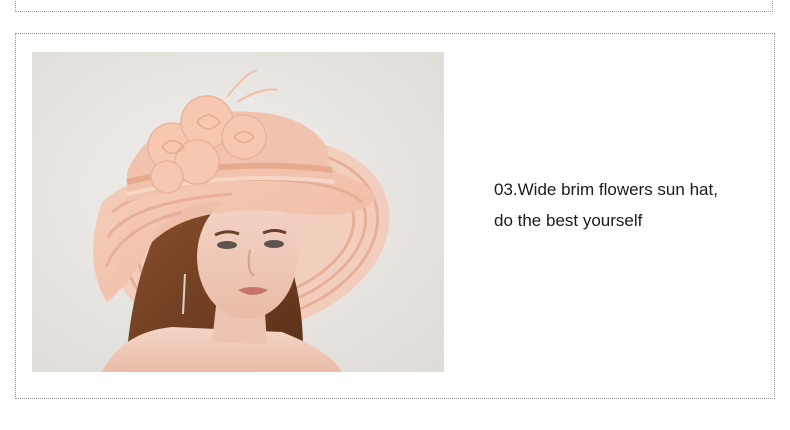 Image resolution: width=790 pixels, height=430 pixels. I want to click on caption-line-1: 03.Wide brim flowers sun hat,, so click(606, 189).